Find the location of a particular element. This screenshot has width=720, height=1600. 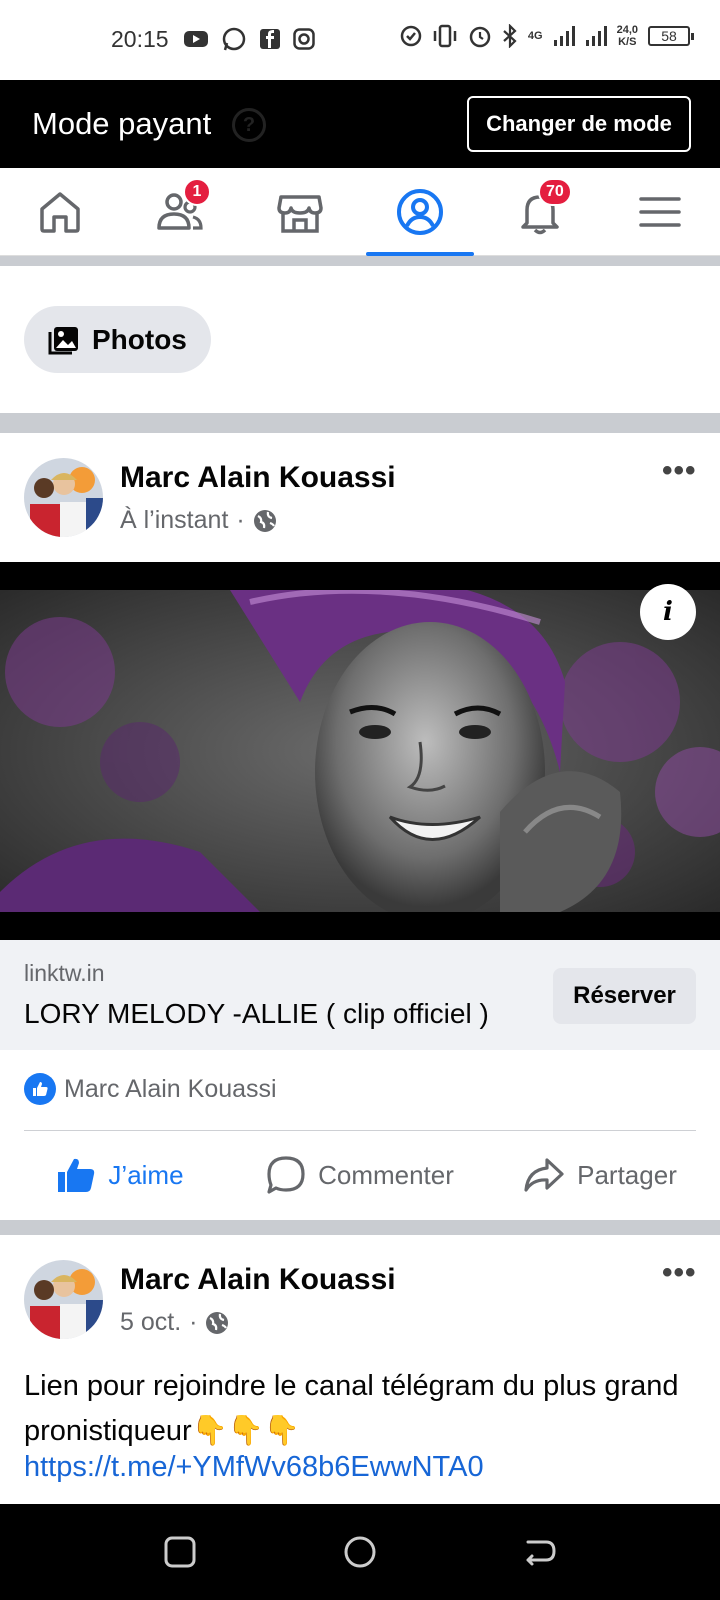

notification-icons is located at coordinates (249, 39).